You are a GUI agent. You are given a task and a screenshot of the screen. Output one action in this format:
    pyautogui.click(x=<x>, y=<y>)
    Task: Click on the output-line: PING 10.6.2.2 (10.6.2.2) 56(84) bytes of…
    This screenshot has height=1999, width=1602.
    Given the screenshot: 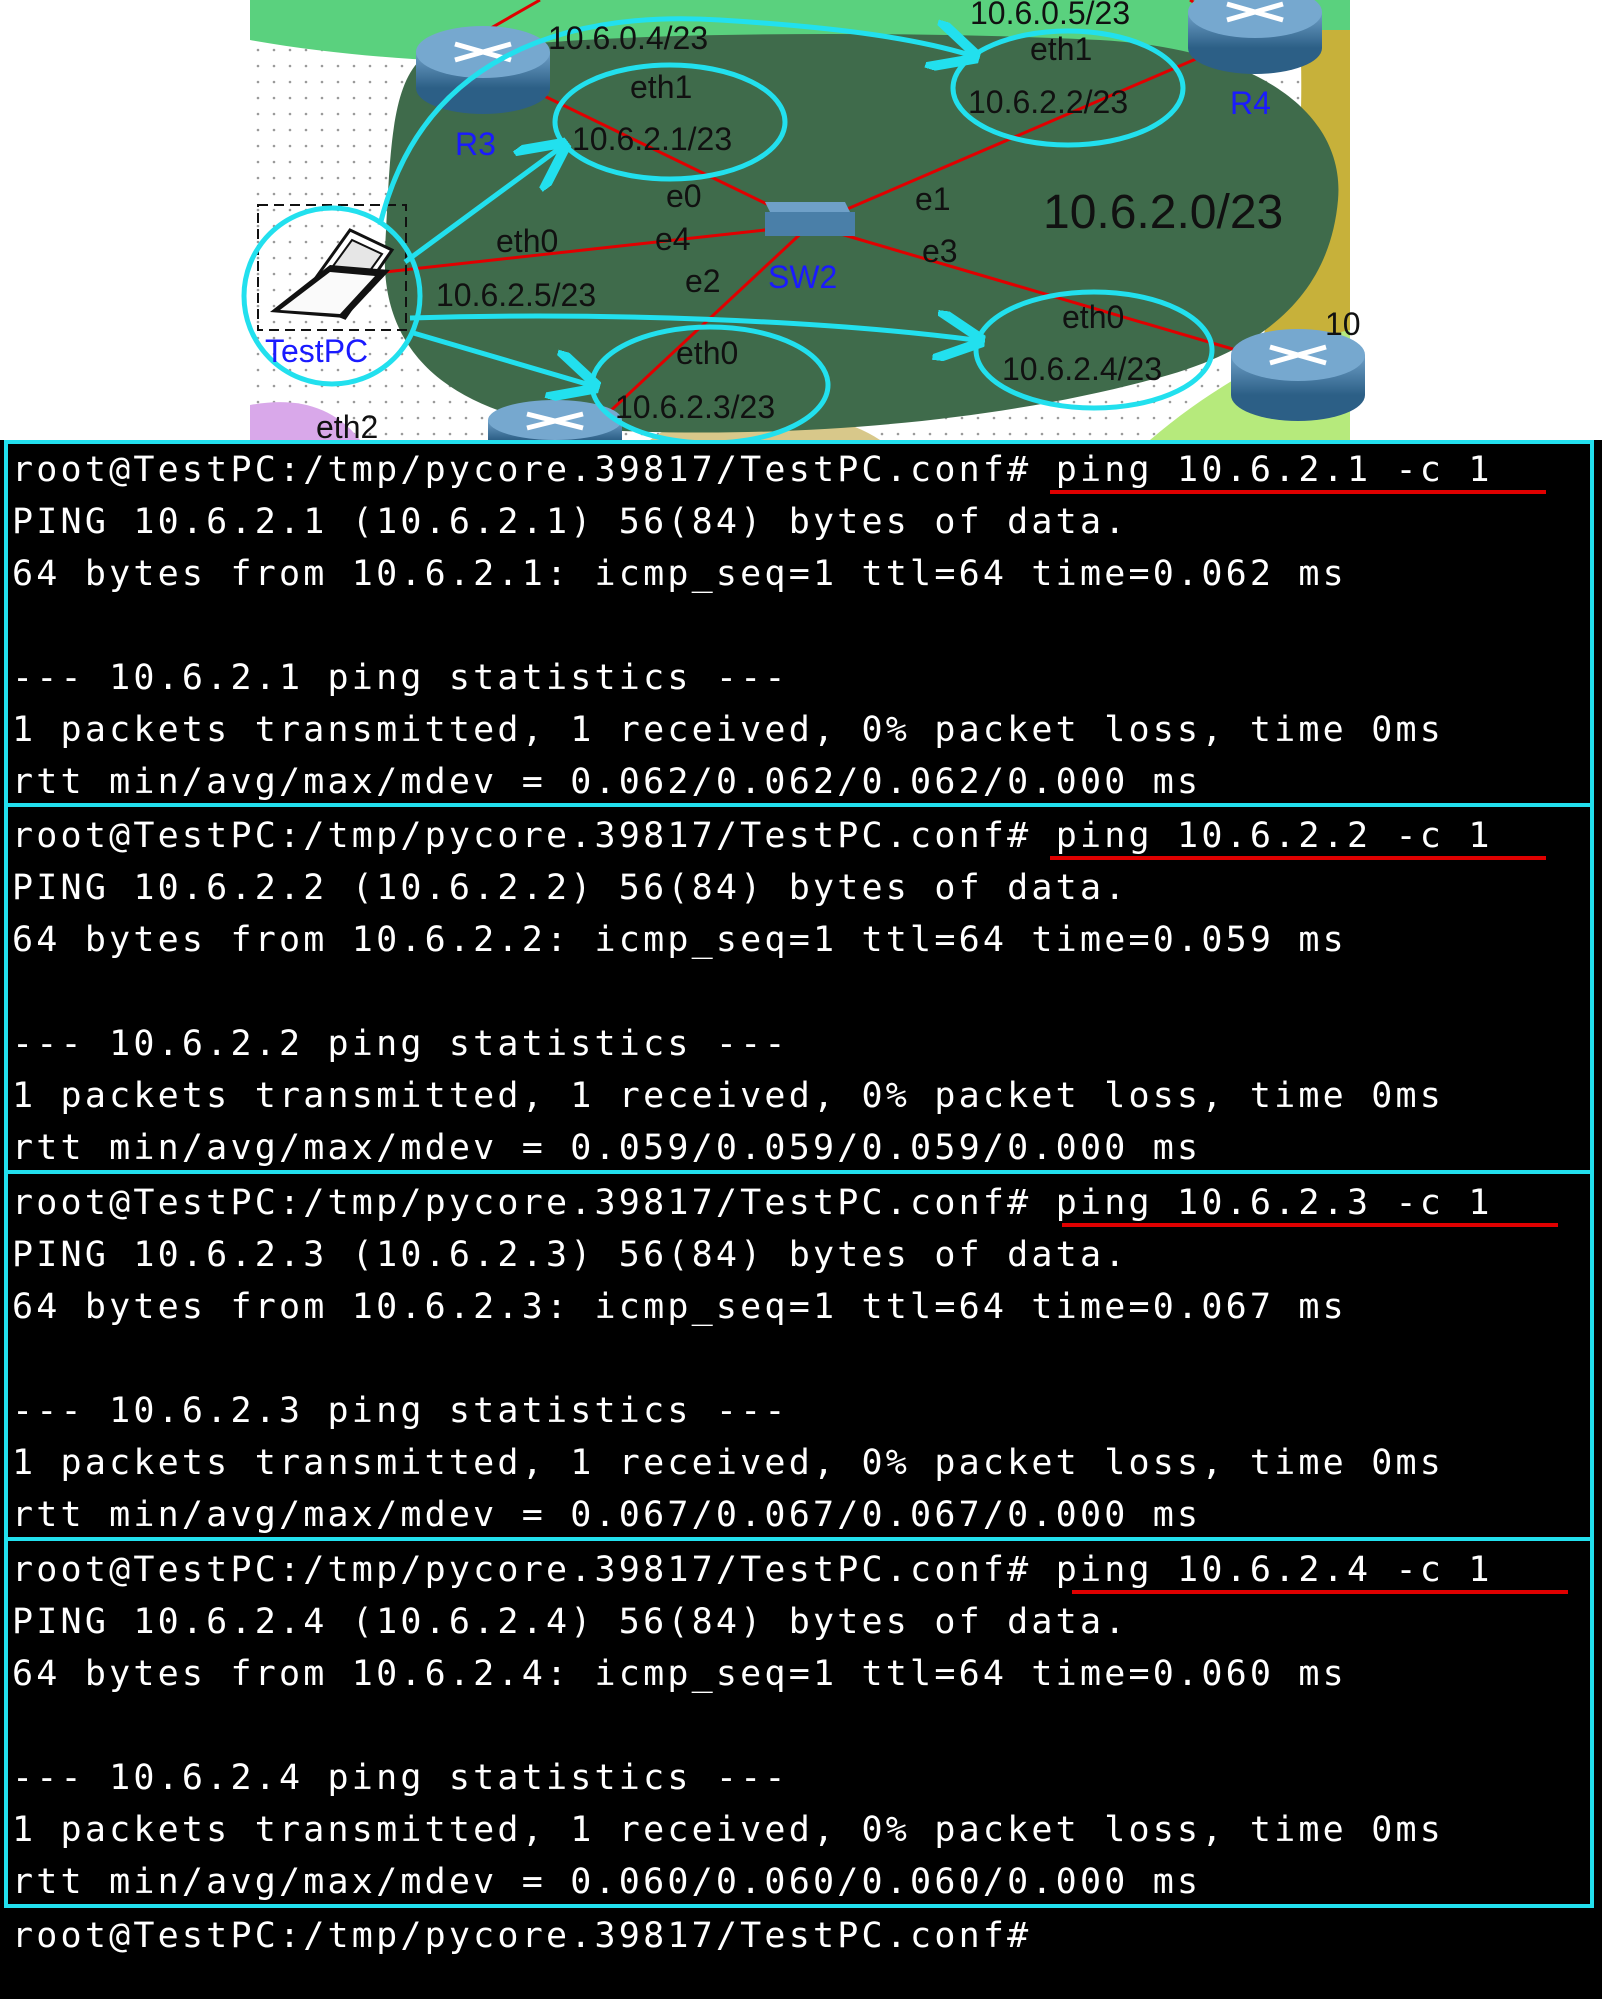 What is the action you would take?
    pyautogui.click(x=570, y=888)
    